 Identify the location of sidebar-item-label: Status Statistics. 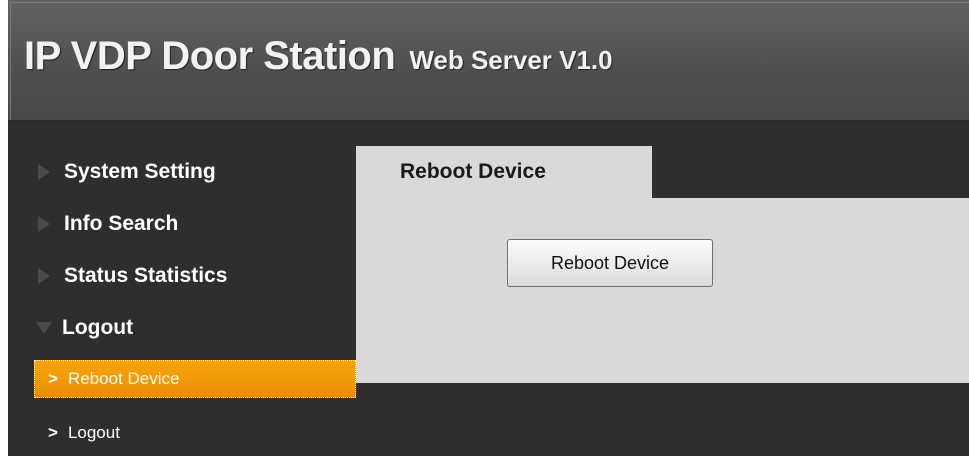
(146, 275).